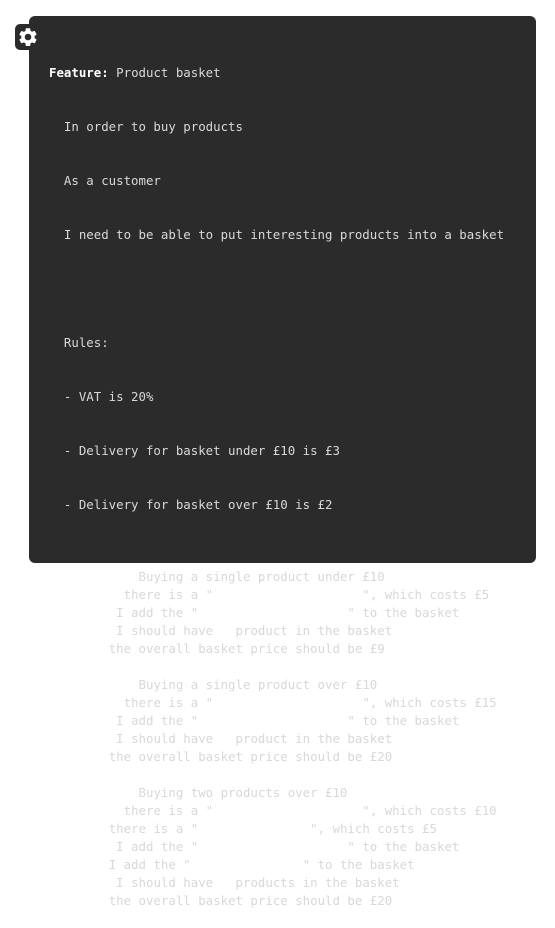 The height and width of the screenshot is (928, 555). What do you see at coordinates (164, 72) in the screenshot?
I see `feature-title: Product basket` at bounding box center [164, 72].